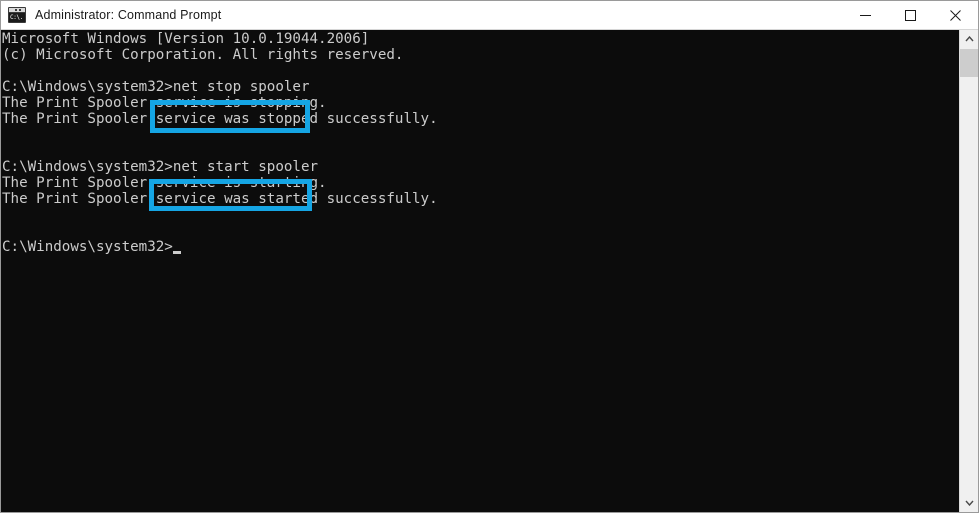 This screenshot has height=513, width=979. Describe the element at coordinates (160, 167) in the screenshot. I see `console-line: C:\Windows\system32>net start spooler` at that location.